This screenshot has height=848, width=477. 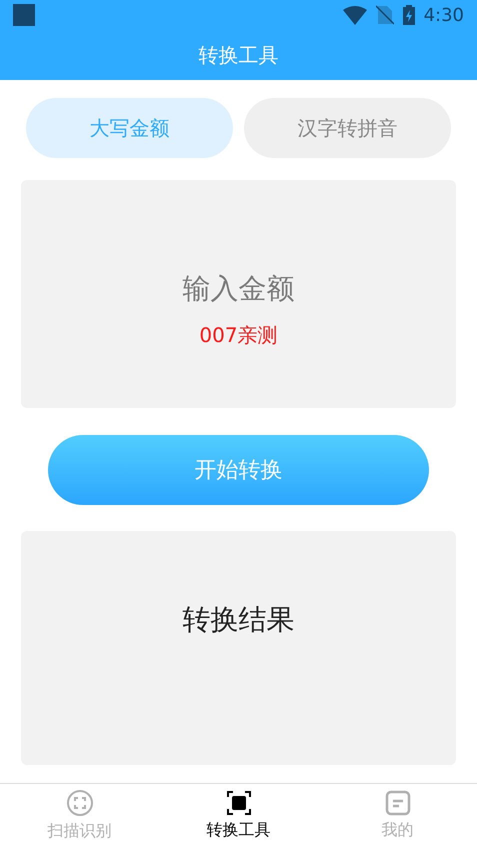 I want to click on nav-tab: 我的, so click(x=397, y=816).